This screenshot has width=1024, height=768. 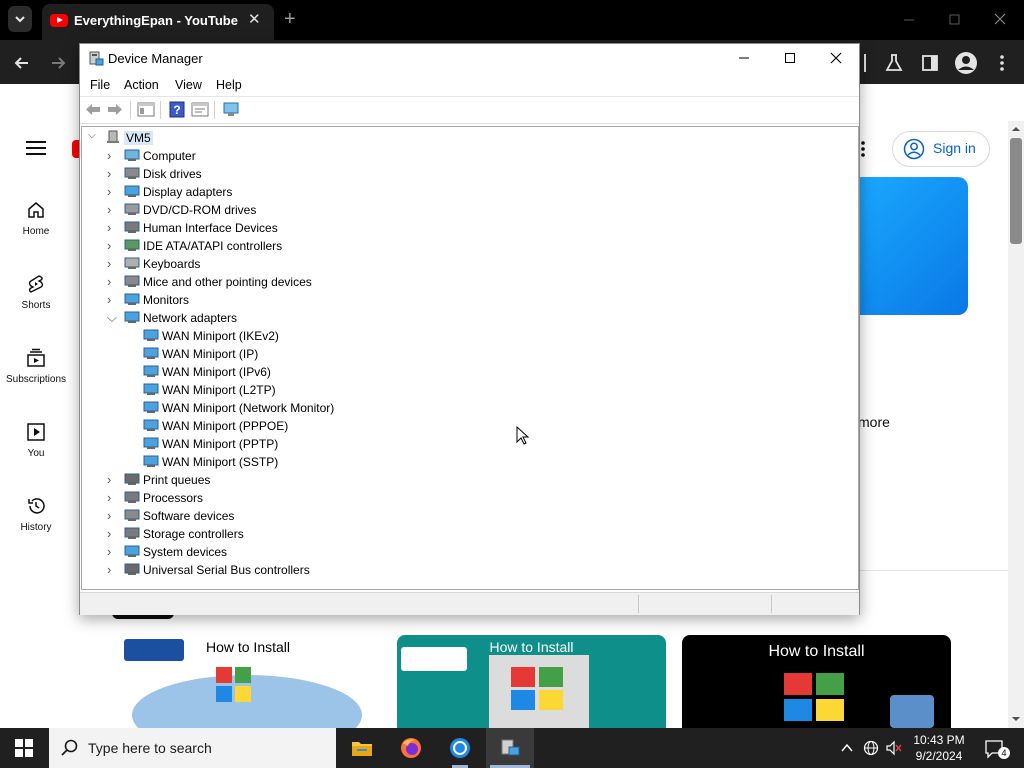 I want to click on rail-item-you: You, so click(x=36, y=440).